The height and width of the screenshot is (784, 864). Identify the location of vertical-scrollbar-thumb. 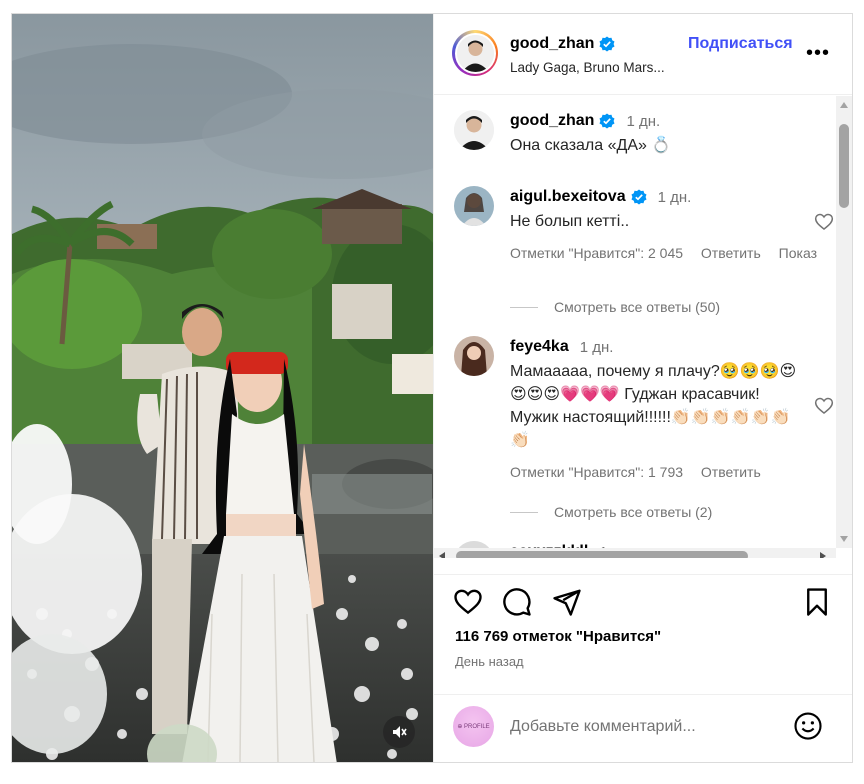
(844, 166).